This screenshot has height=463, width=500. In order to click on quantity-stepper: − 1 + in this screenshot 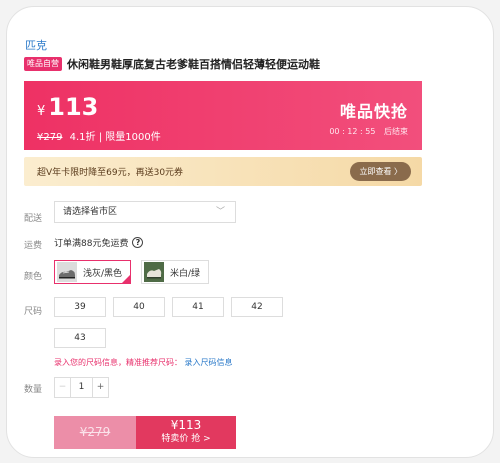, I will do `click(81, 387)`.